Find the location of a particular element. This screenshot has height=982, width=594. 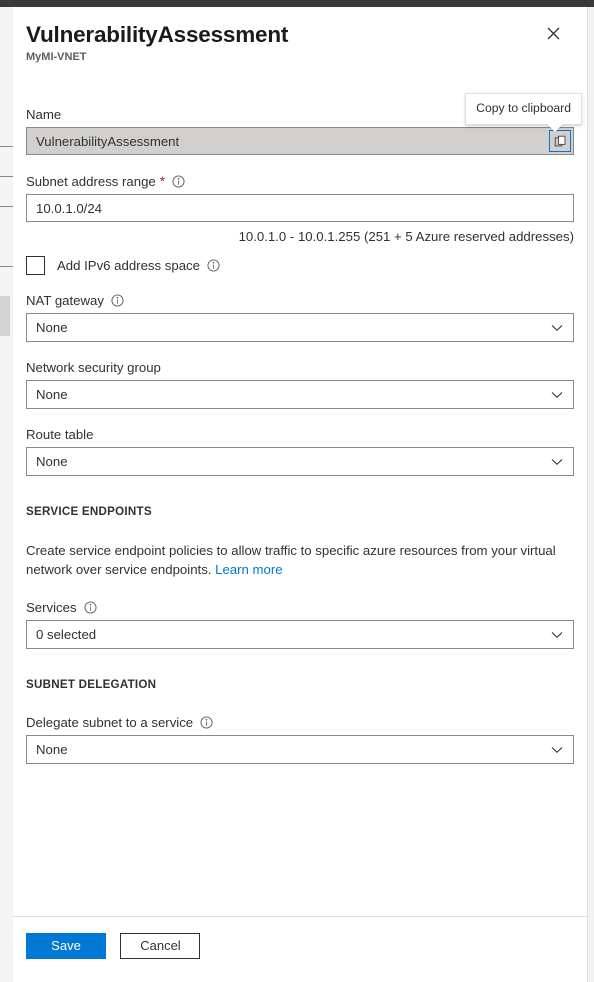

network-security-group-value: None is located at coordinates (52, 394).